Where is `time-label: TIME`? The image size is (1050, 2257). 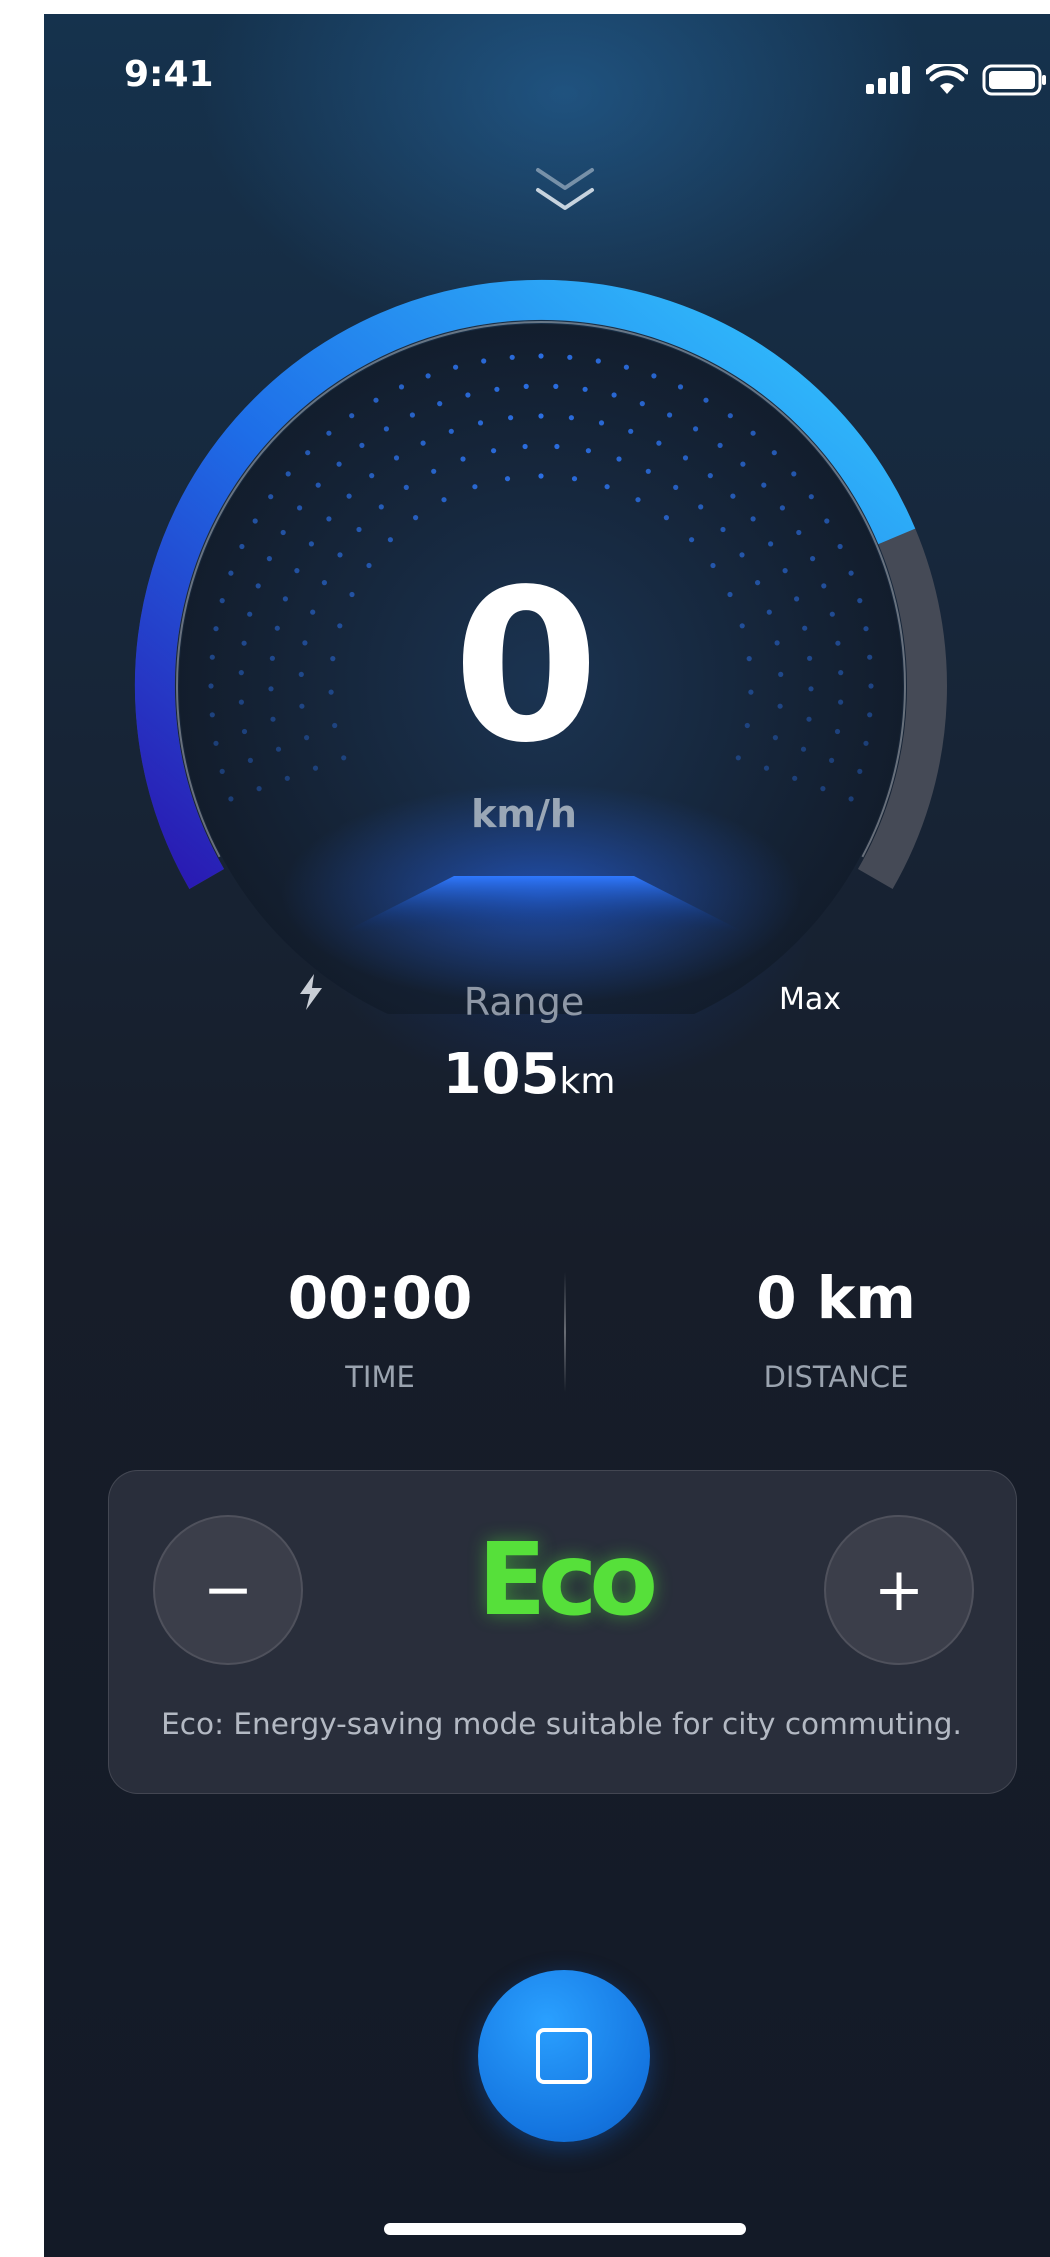
time-label: TIME is located at coordinates (380, 1377).